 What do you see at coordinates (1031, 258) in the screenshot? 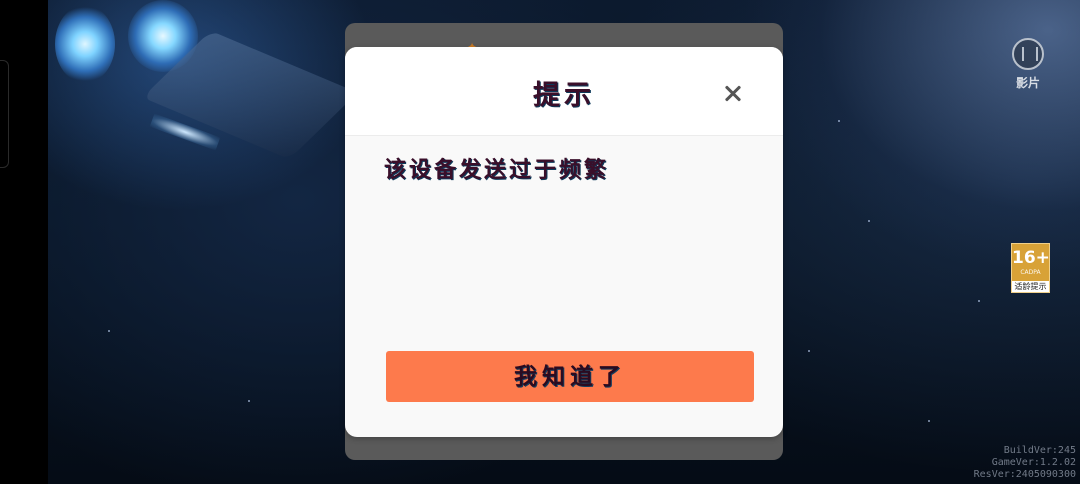
I see `age-rating-number: 16+` at bounding box center [1031, 258].